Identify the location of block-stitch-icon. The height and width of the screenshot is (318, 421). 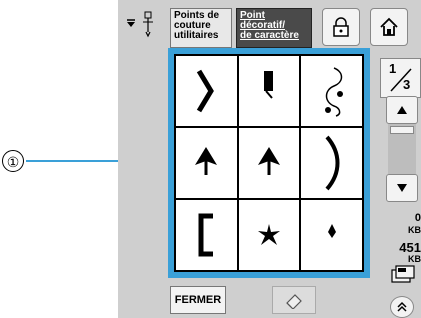
(268, 85).